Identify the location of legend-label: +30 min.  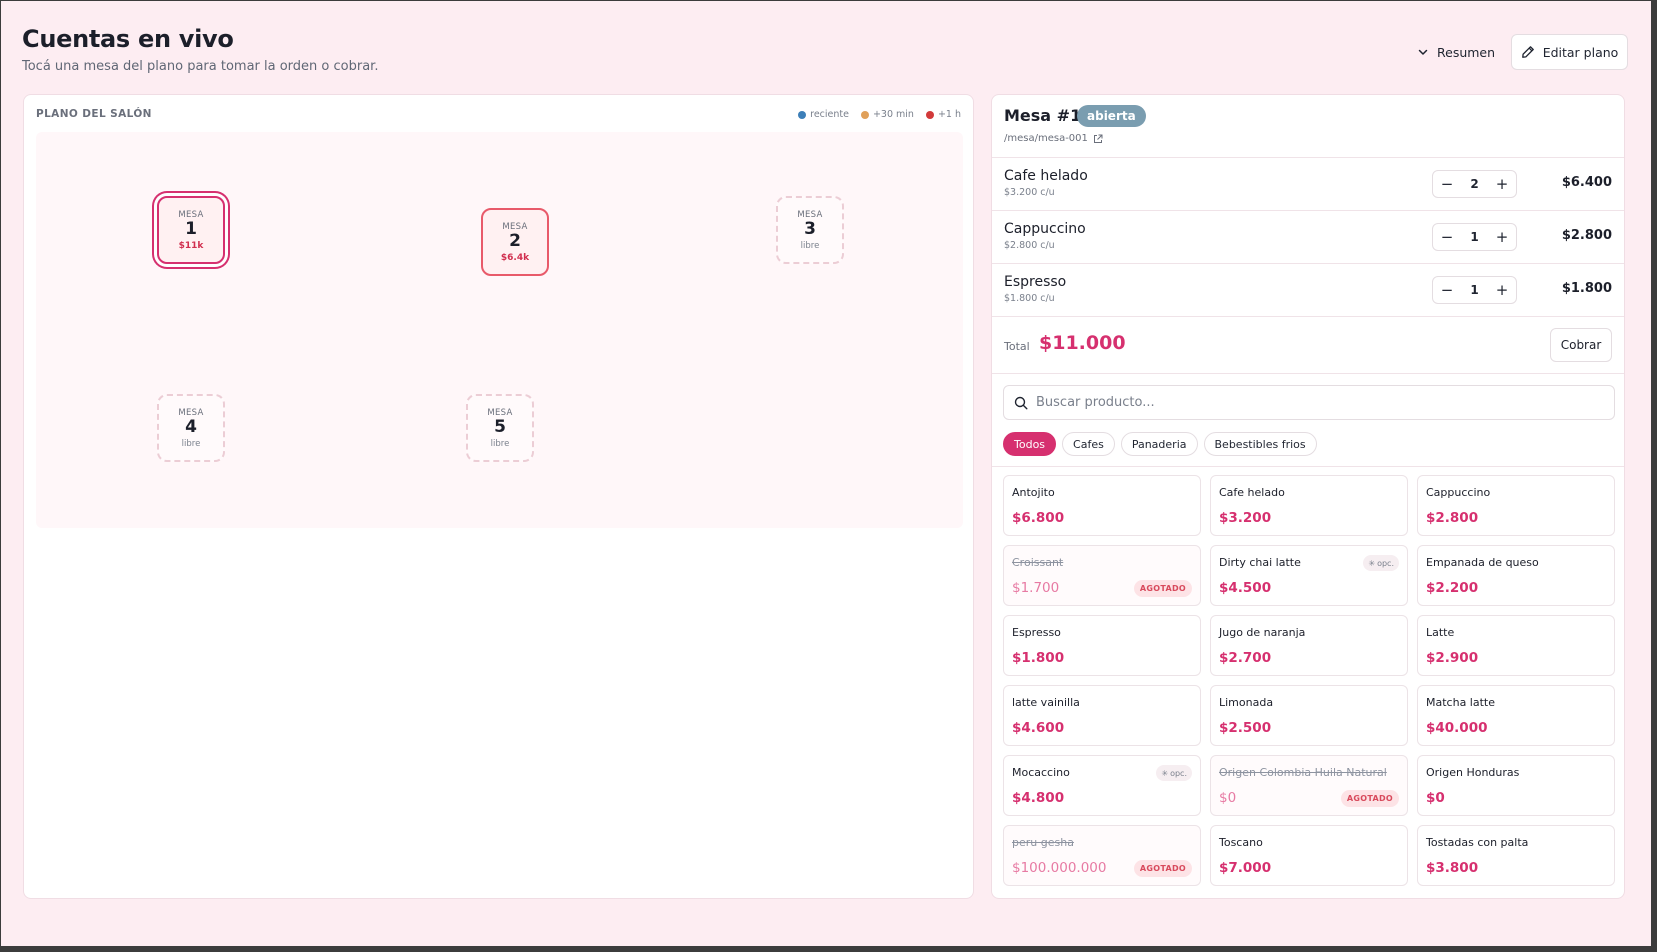
(893, 114).